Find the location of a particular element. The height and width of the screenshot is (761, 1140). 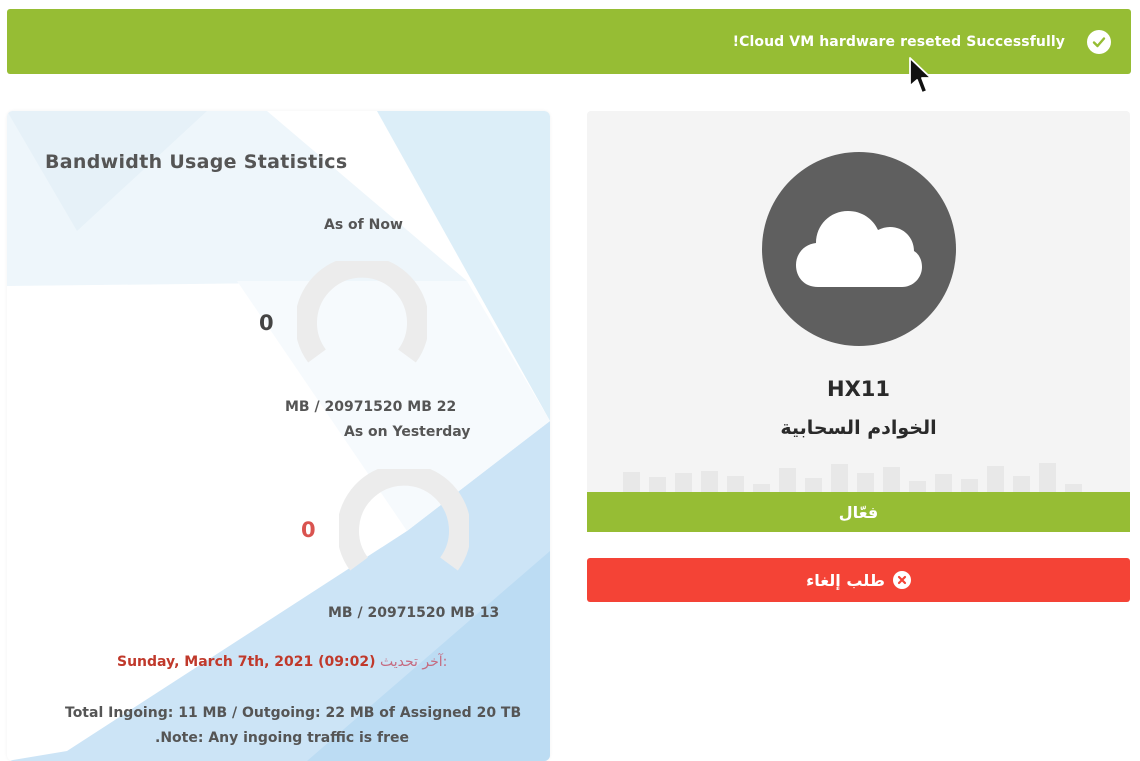

as-on-yesterday-label: As on Yesterday is located at coordinates (407, 432).